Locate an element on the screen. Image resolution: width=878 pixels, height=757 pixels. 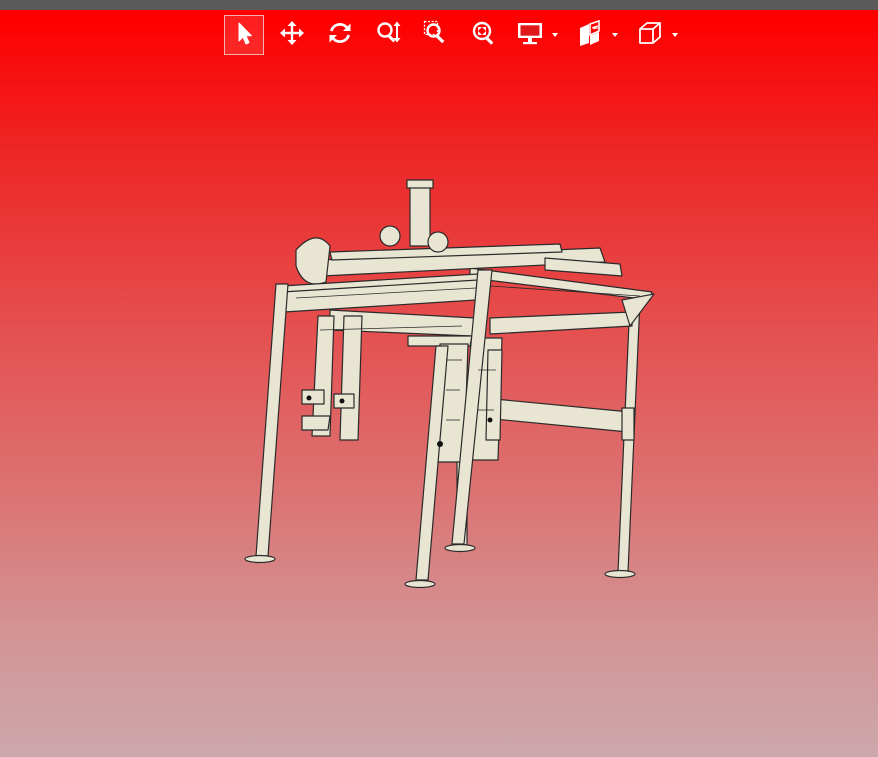
display-mode-button is located at coordinates (530, 35).